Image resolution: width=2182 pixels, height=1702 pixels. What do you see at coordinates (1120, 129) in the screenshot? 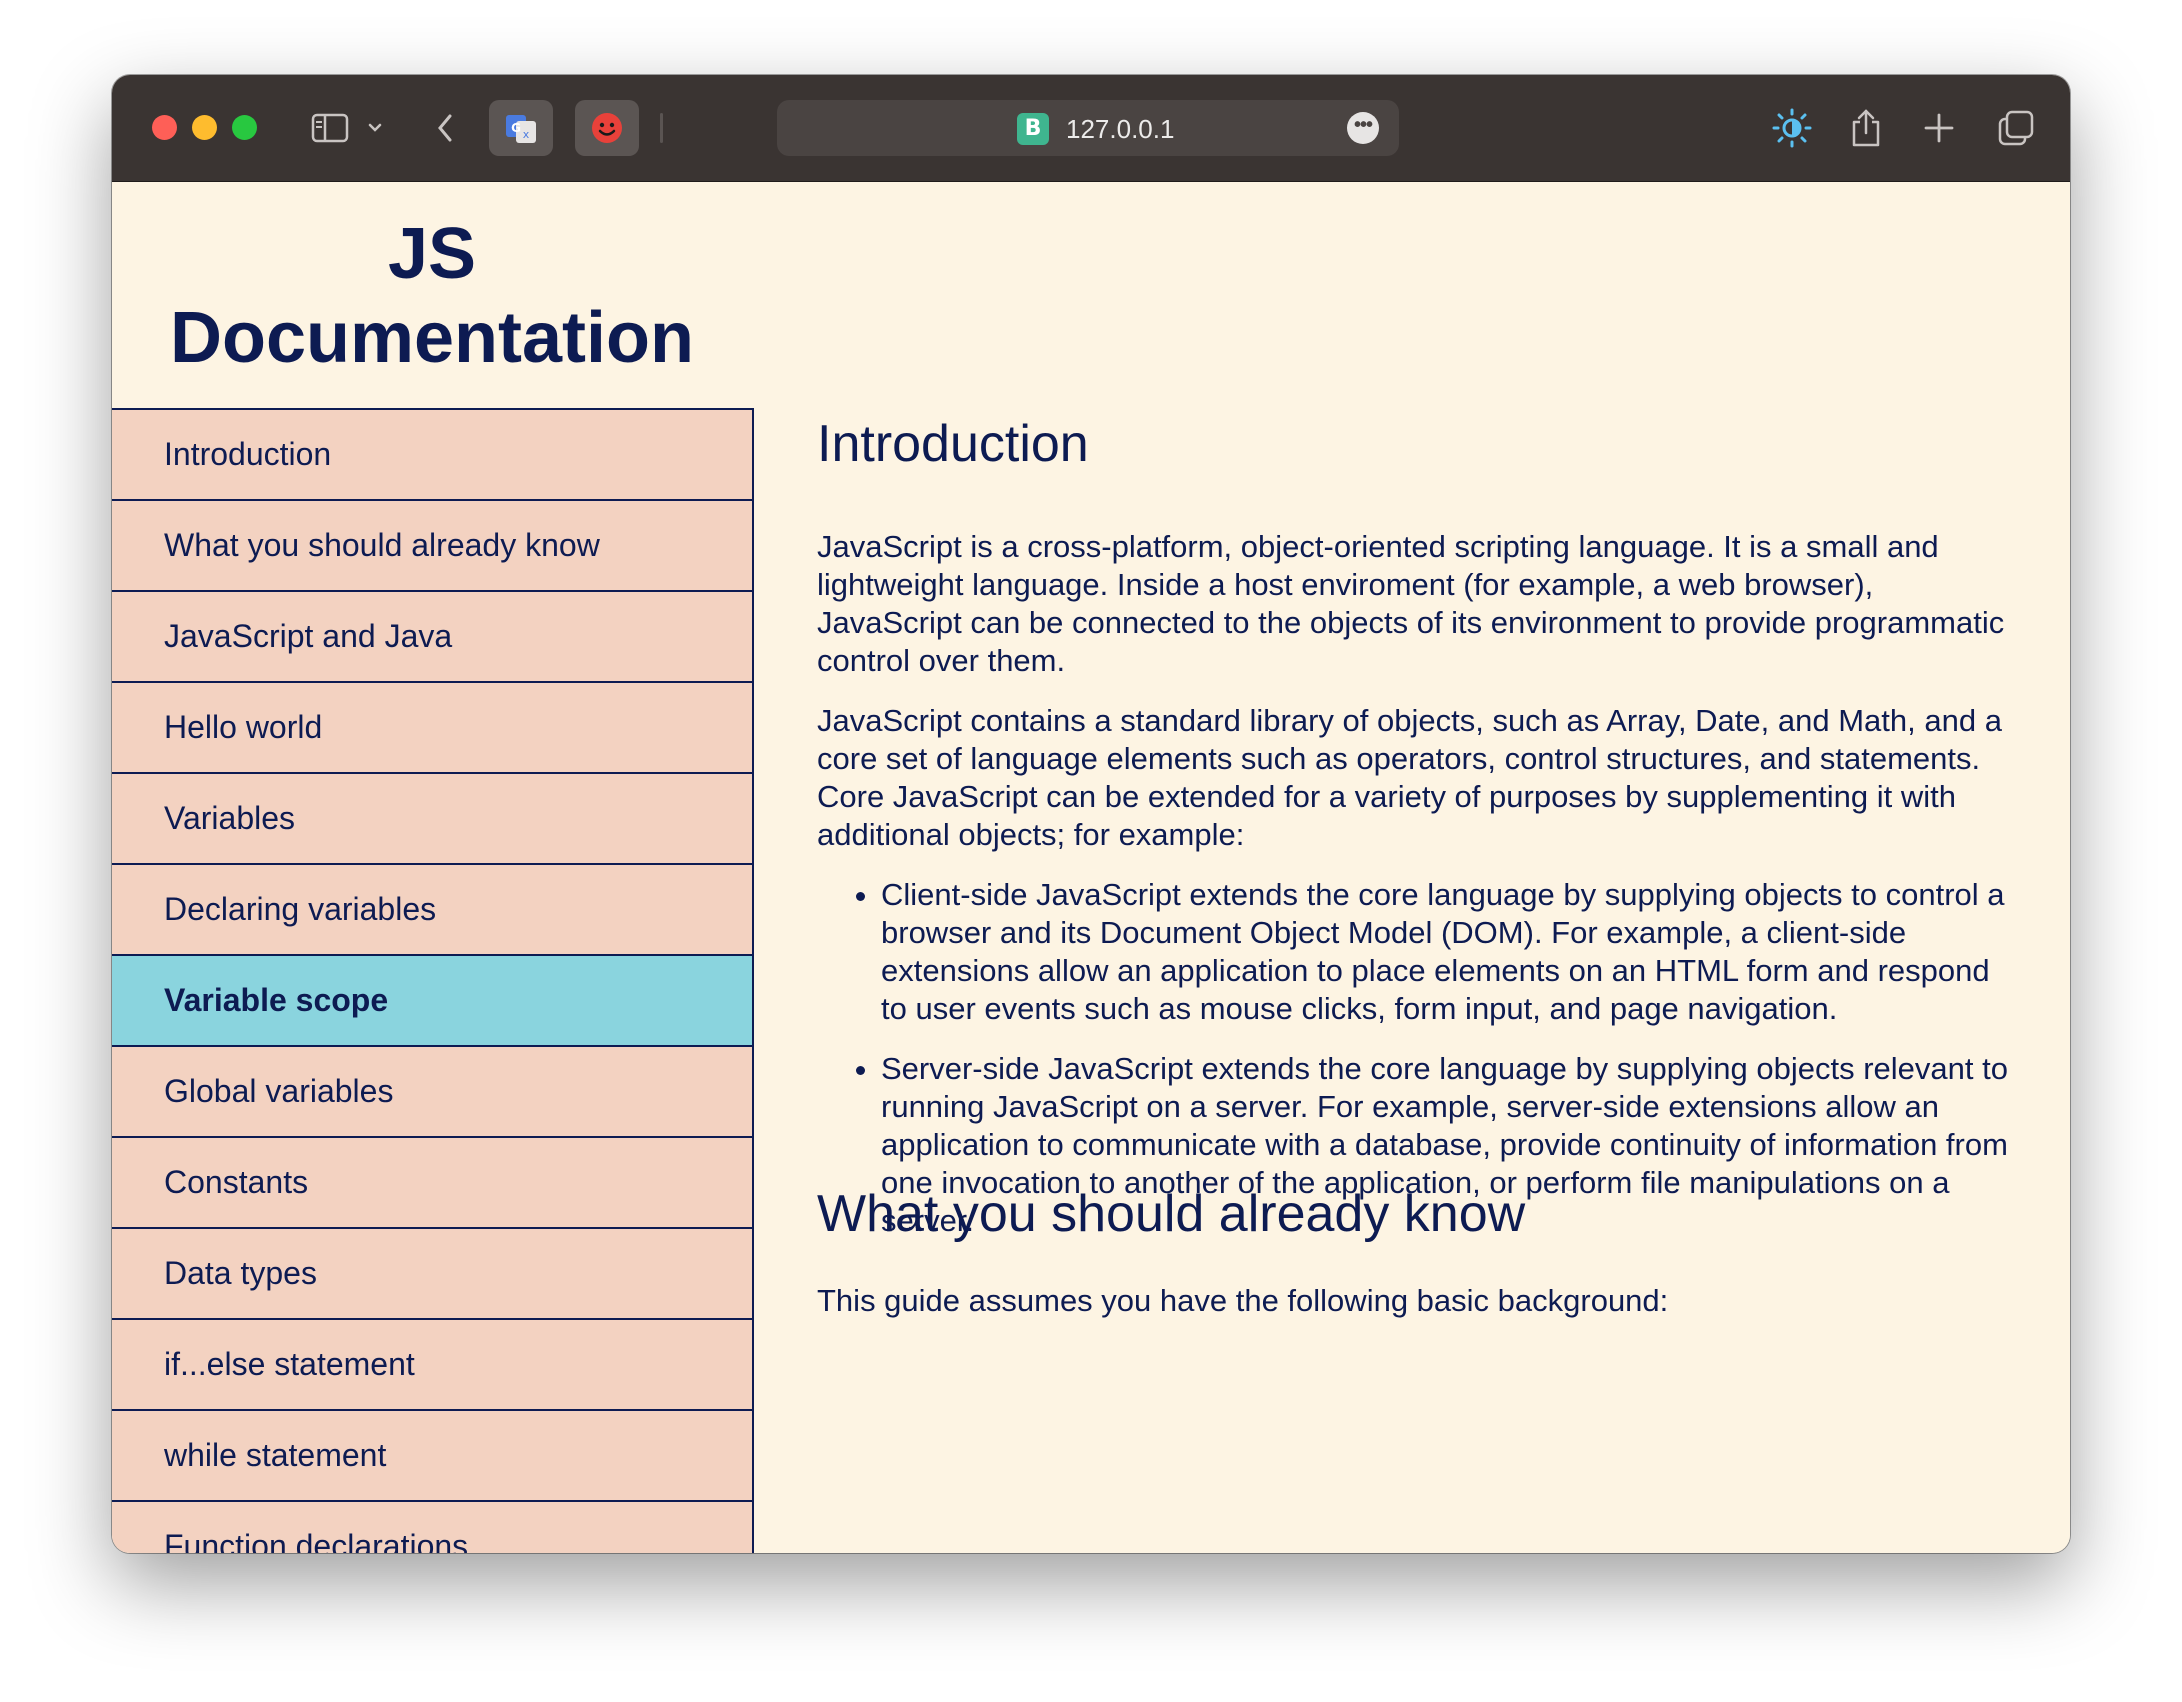
I see `url-text: 127.0.0.1` at bounding box center [1120, 129].